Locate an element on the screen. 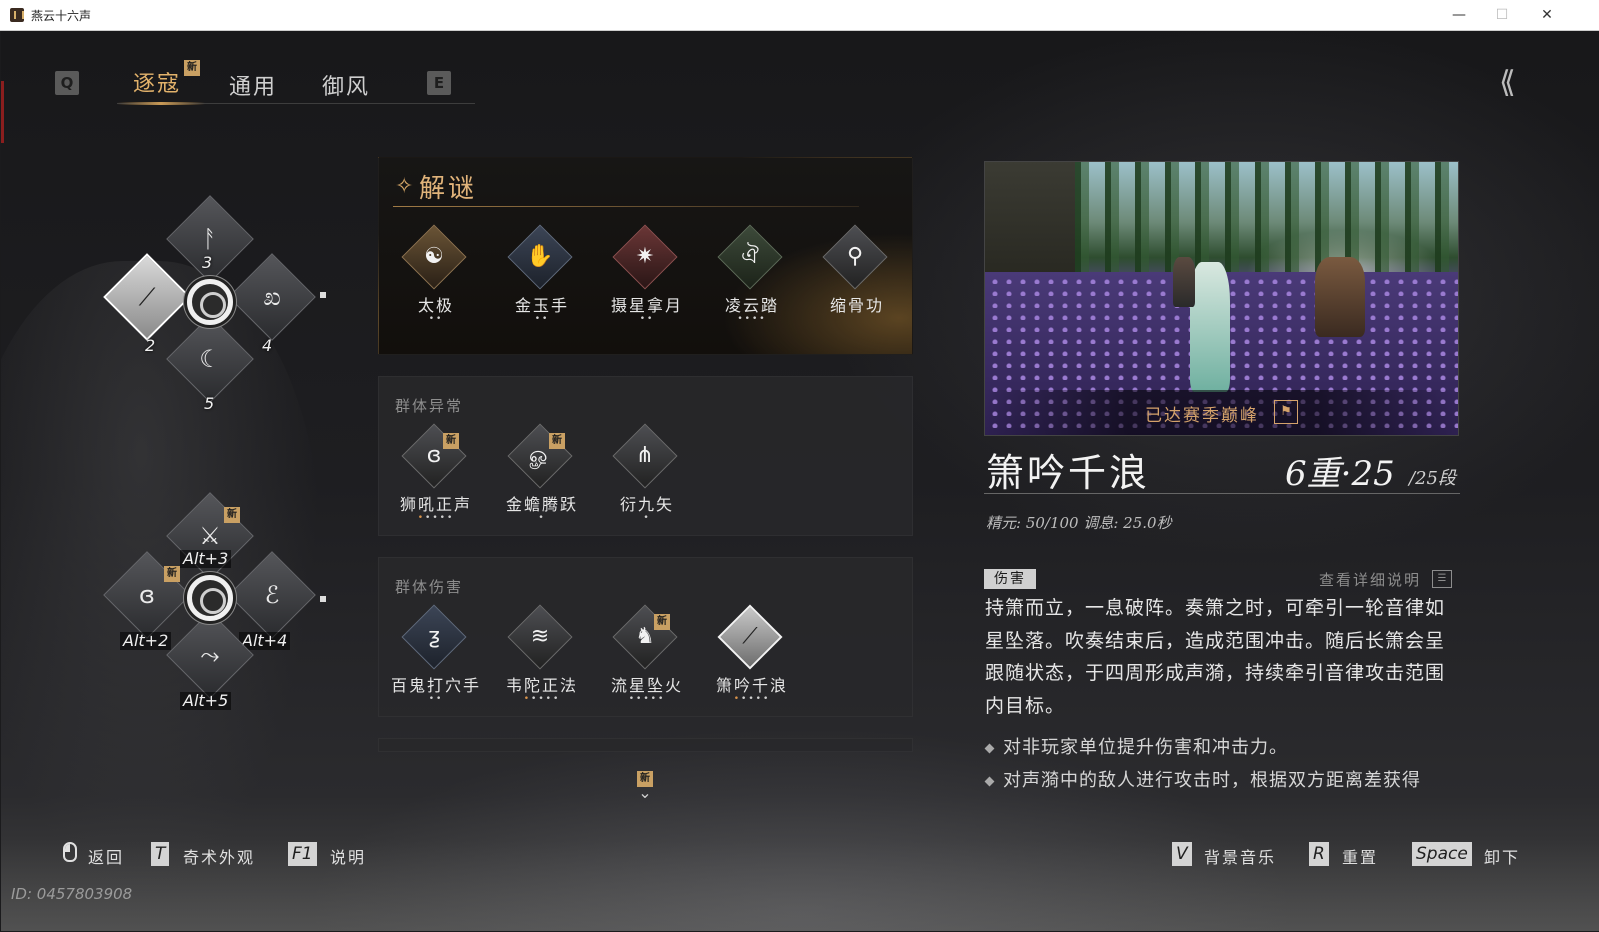 This screenshot has width=1599, height=932. bullet-diamond-icon is located at coordinates (989, 781).